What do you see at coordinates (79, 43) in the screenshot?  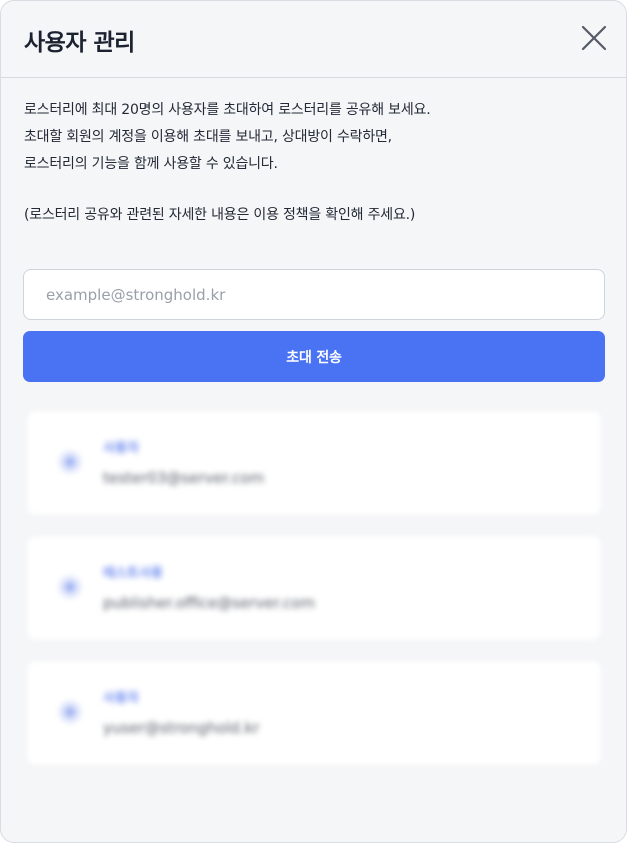 I see `dialog-title: 사용자 관리` at bounding box center [79, 43].